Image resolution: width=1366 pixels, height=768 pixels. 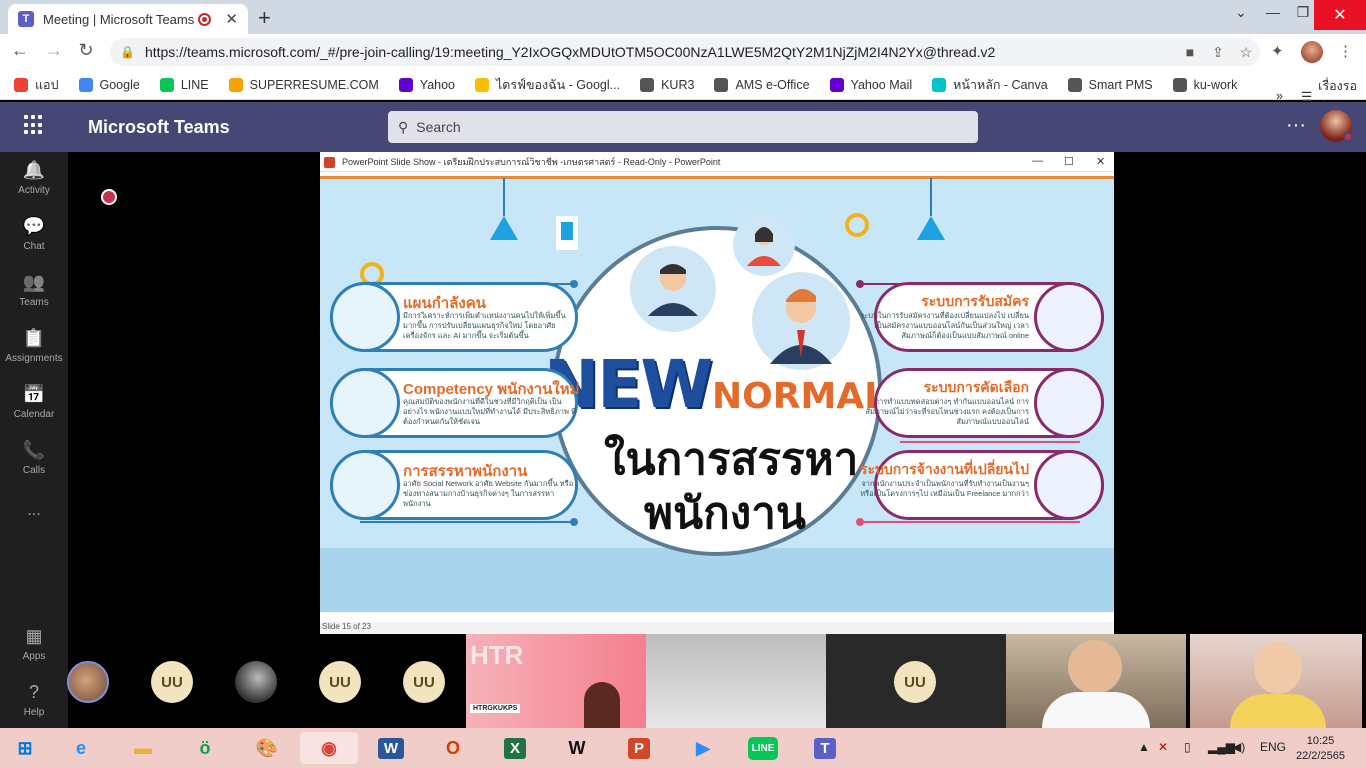 I want to click on extensions-icon: ✦, so click(x=1277, y=51).